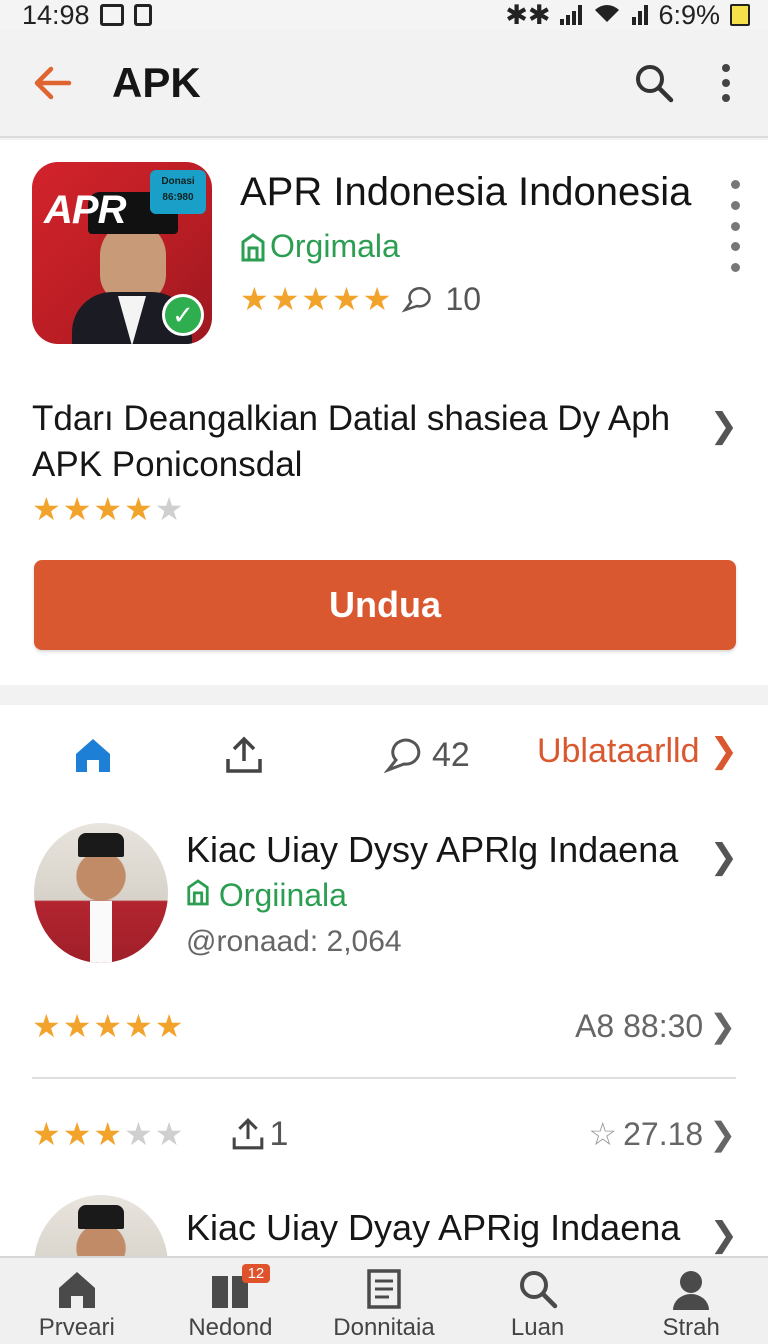 The width and height of the screenshot is (768, 1344). Describe the element at coordinates (603, 1134) in the screenshot. I see `star-outline-icon: ☆` at that location.